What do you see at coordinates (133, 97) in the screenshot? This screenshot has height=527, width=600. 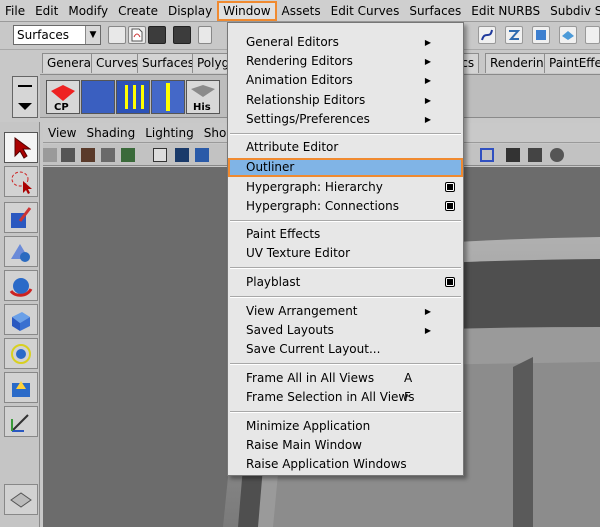 I see `loft-surface-icon` at bounding box center [133, 97].